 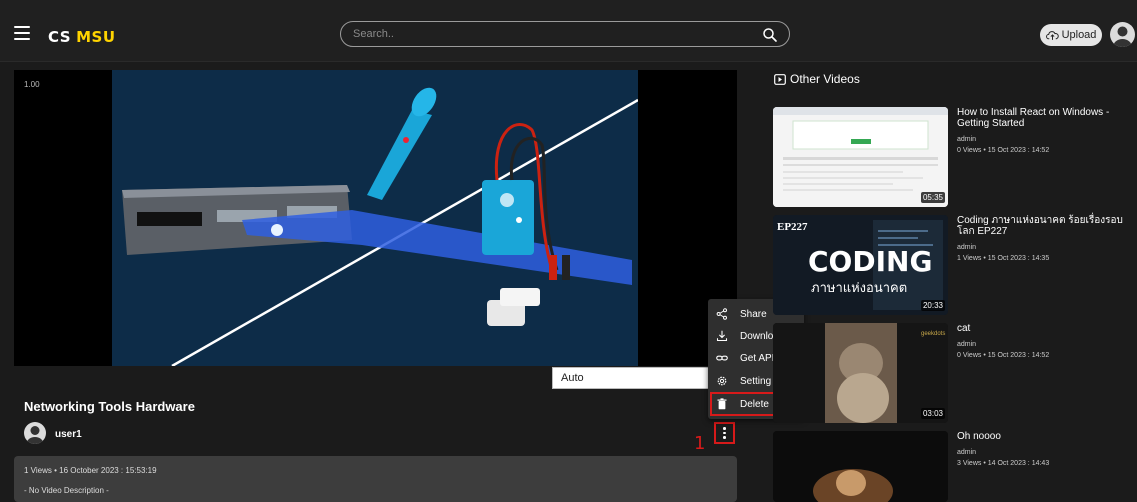 I want to click on uploader-avatar, so click(x=35, y=433).